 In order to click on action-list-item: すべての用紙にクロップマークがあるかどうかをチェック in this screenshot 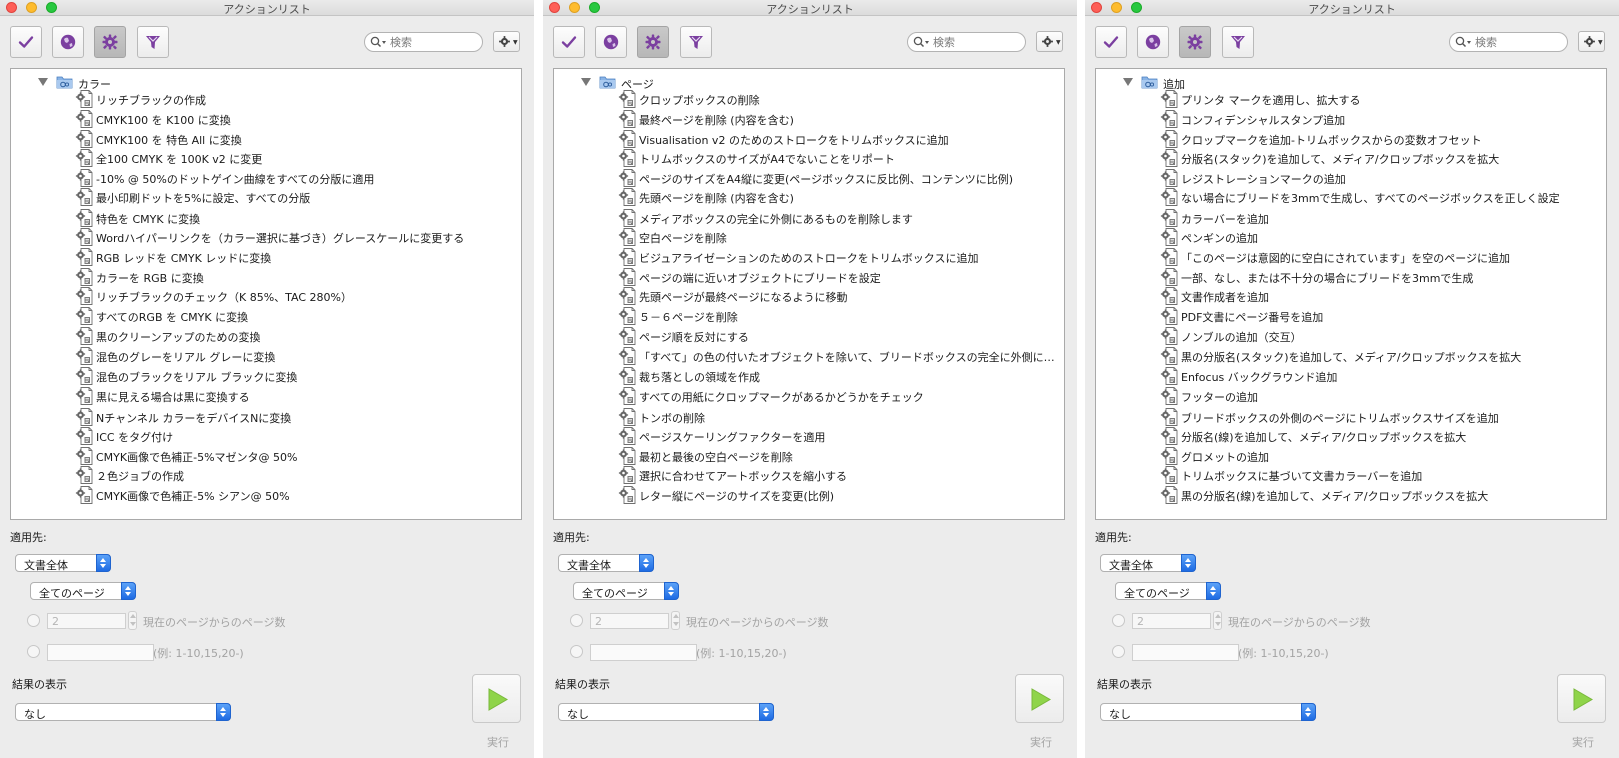, I will do `click(838, 396)`.